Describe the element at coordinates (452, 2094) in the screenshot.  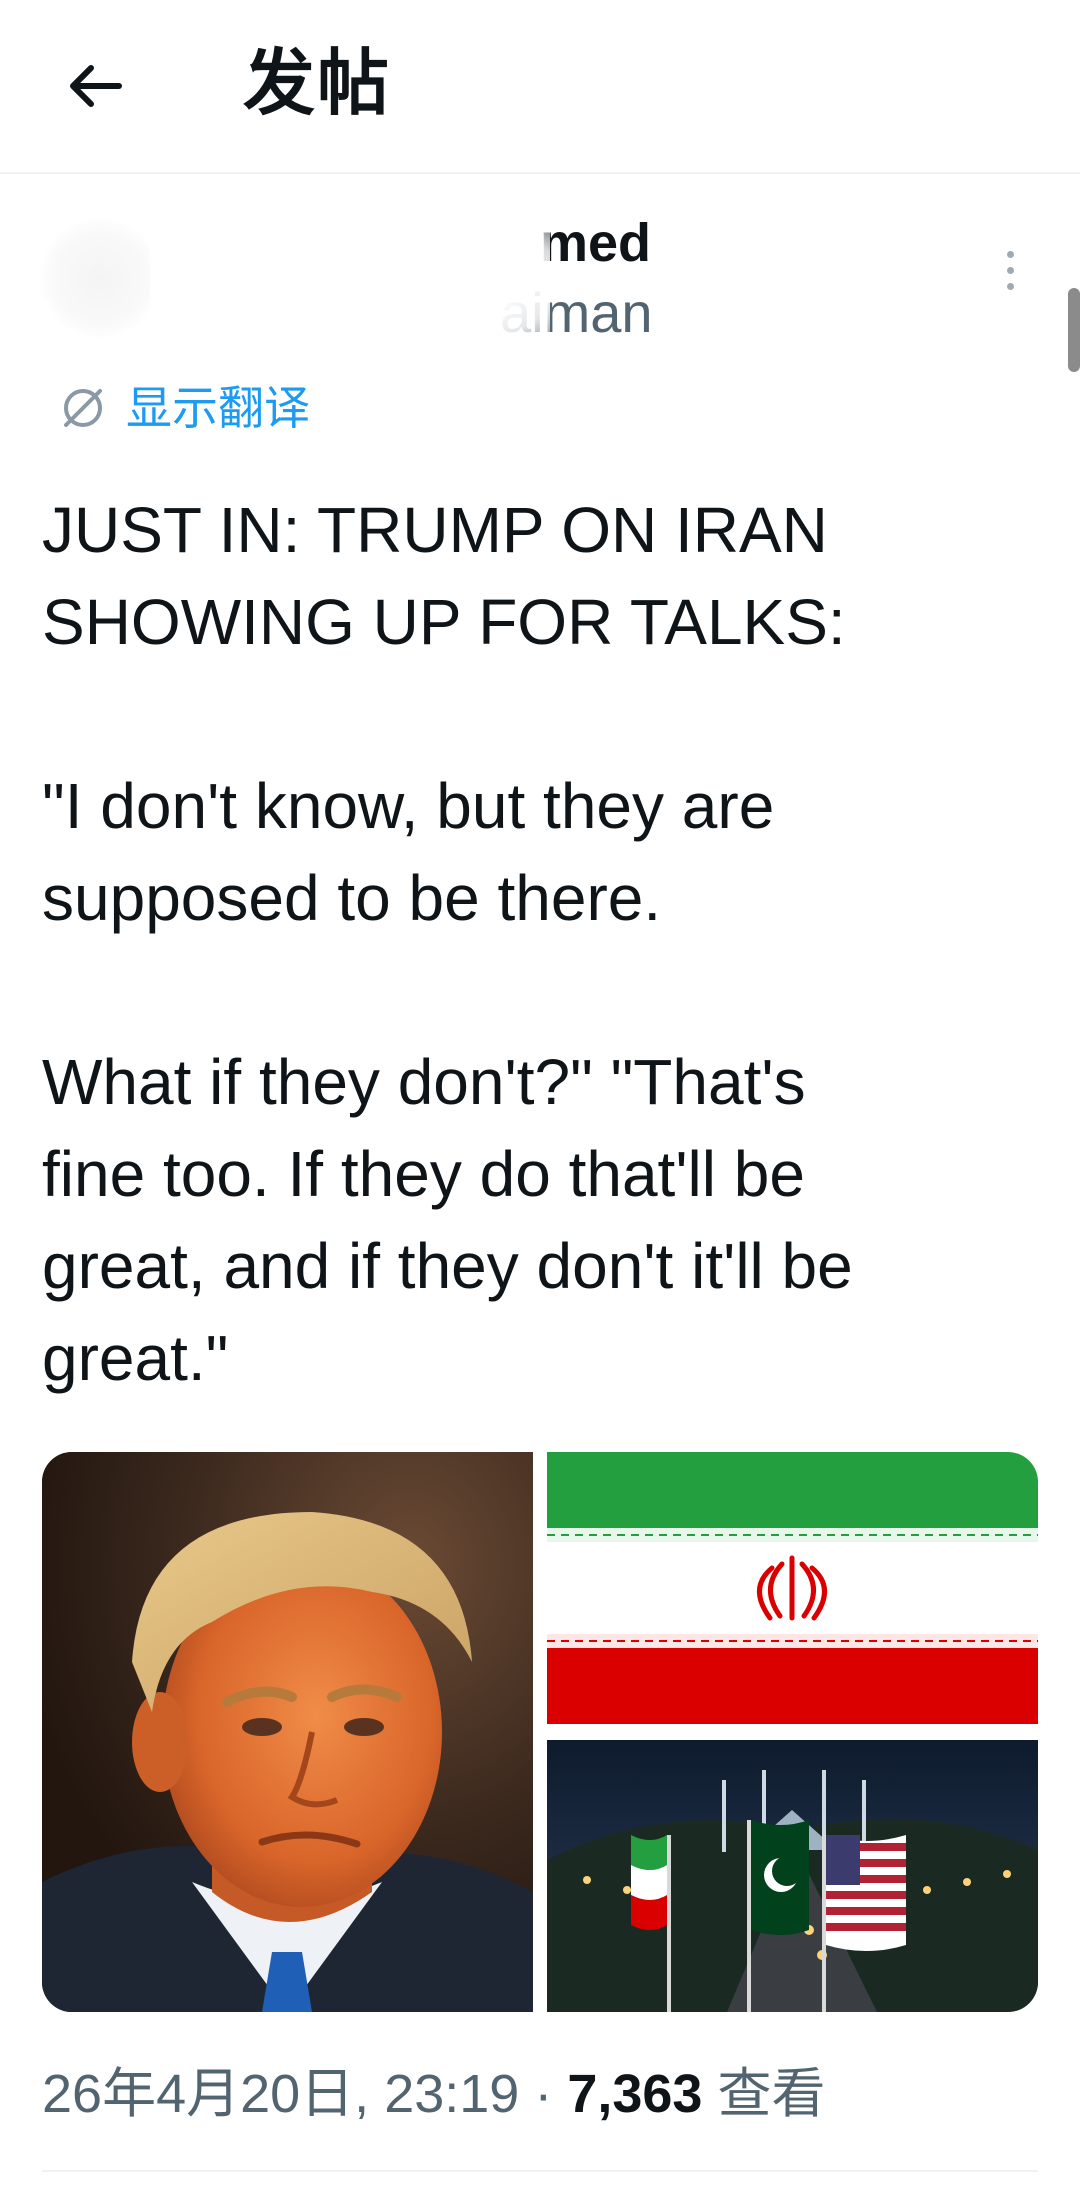
I see `post-time: 23:19` at that location.